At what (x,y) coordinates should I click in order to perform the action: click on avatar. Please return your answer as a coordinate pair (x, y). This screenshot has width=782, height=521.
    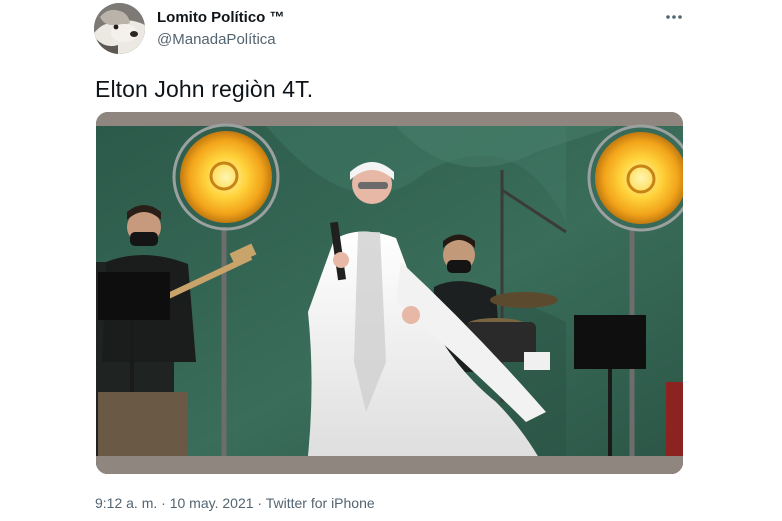
    Looking at the image, I should click on (119, 28).